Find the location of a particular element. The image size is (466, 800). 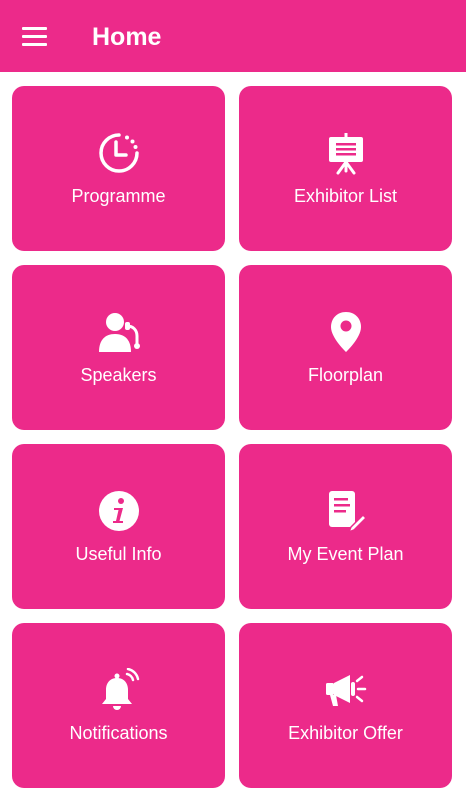

tile-programme: Programme is located at coordinates (118, 168).